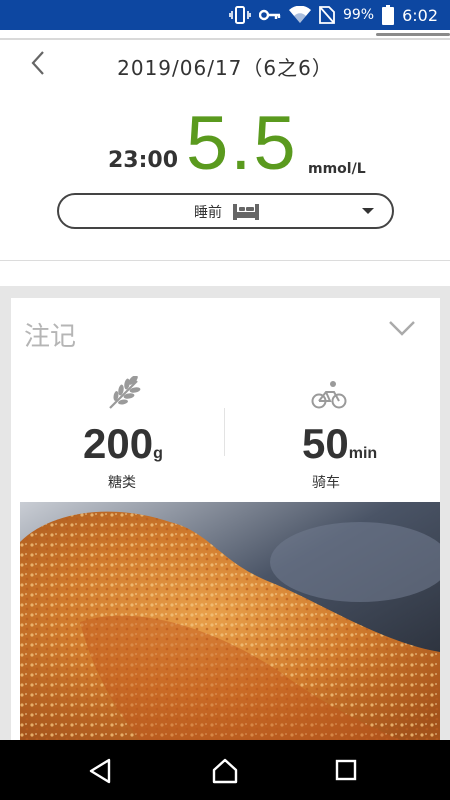  What do you see at coordinates (208, 213) in the screenshot?
I see `meal-time-label: 睡前` at bounding box center [208, 213].